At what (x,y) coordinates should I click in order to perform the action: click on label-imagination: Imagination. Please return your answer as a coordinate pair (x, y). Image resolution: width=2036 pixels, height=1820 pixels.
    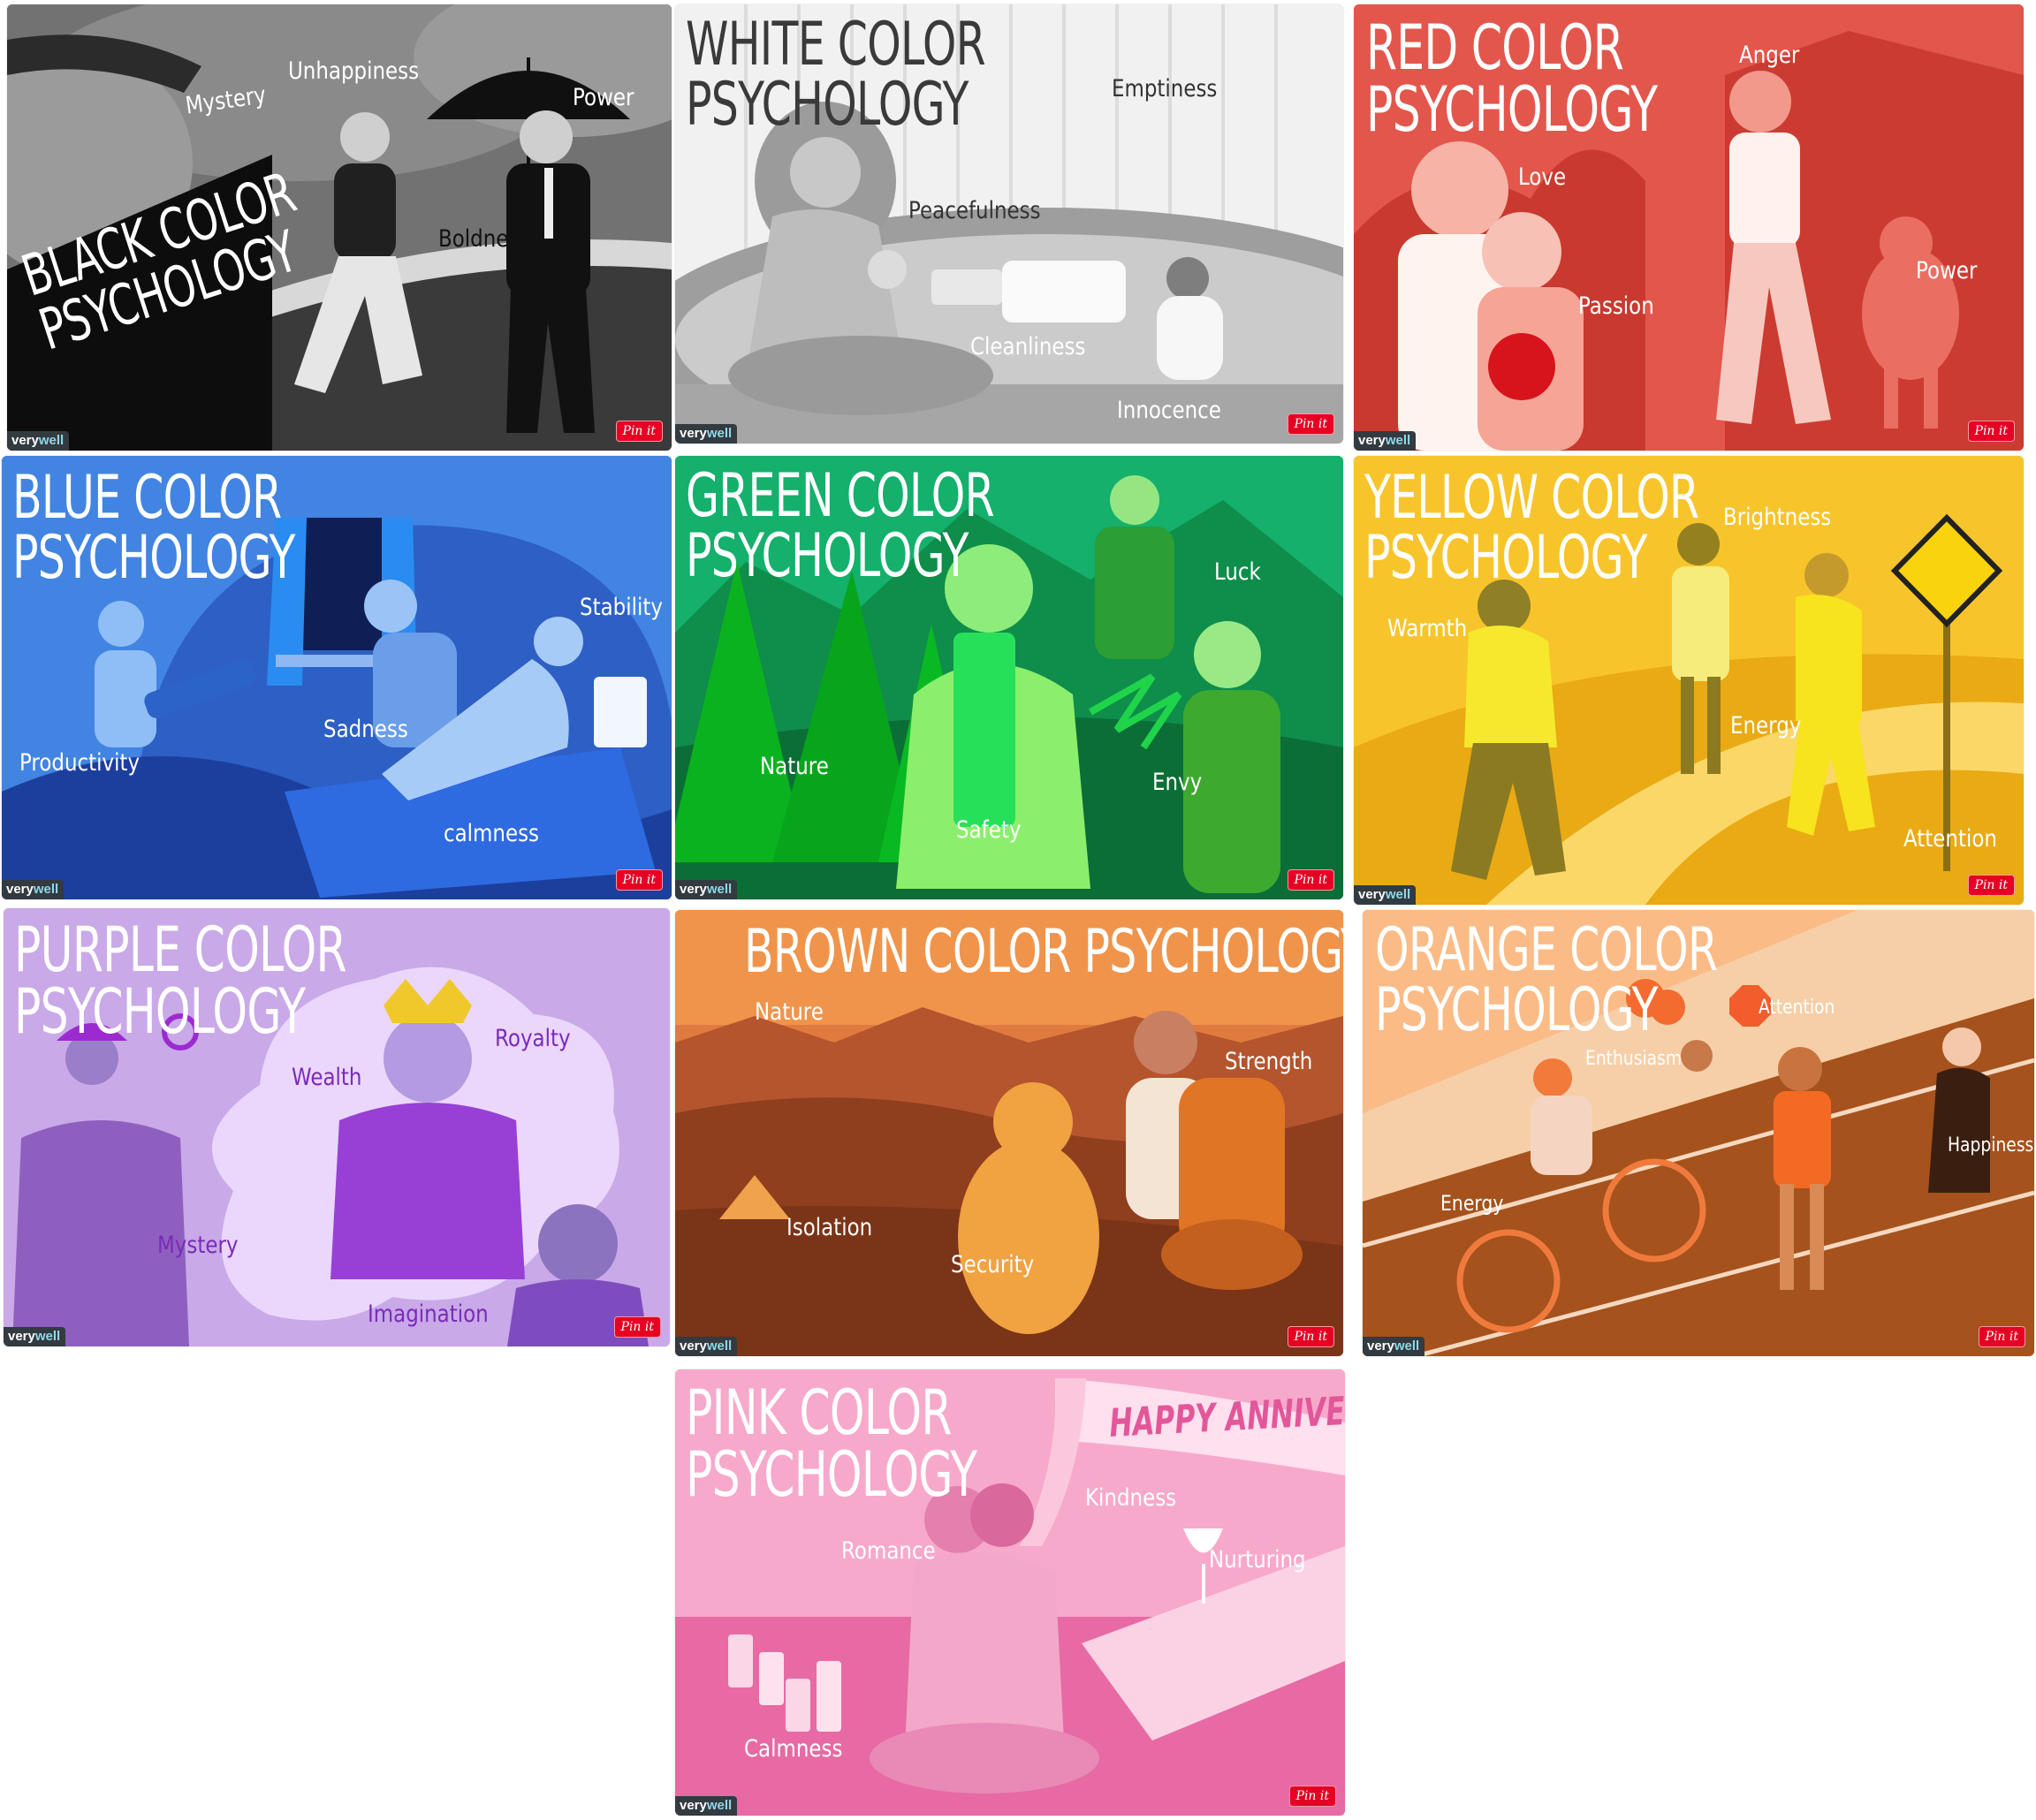
    Looking at the image, I should click on (428, 1315).